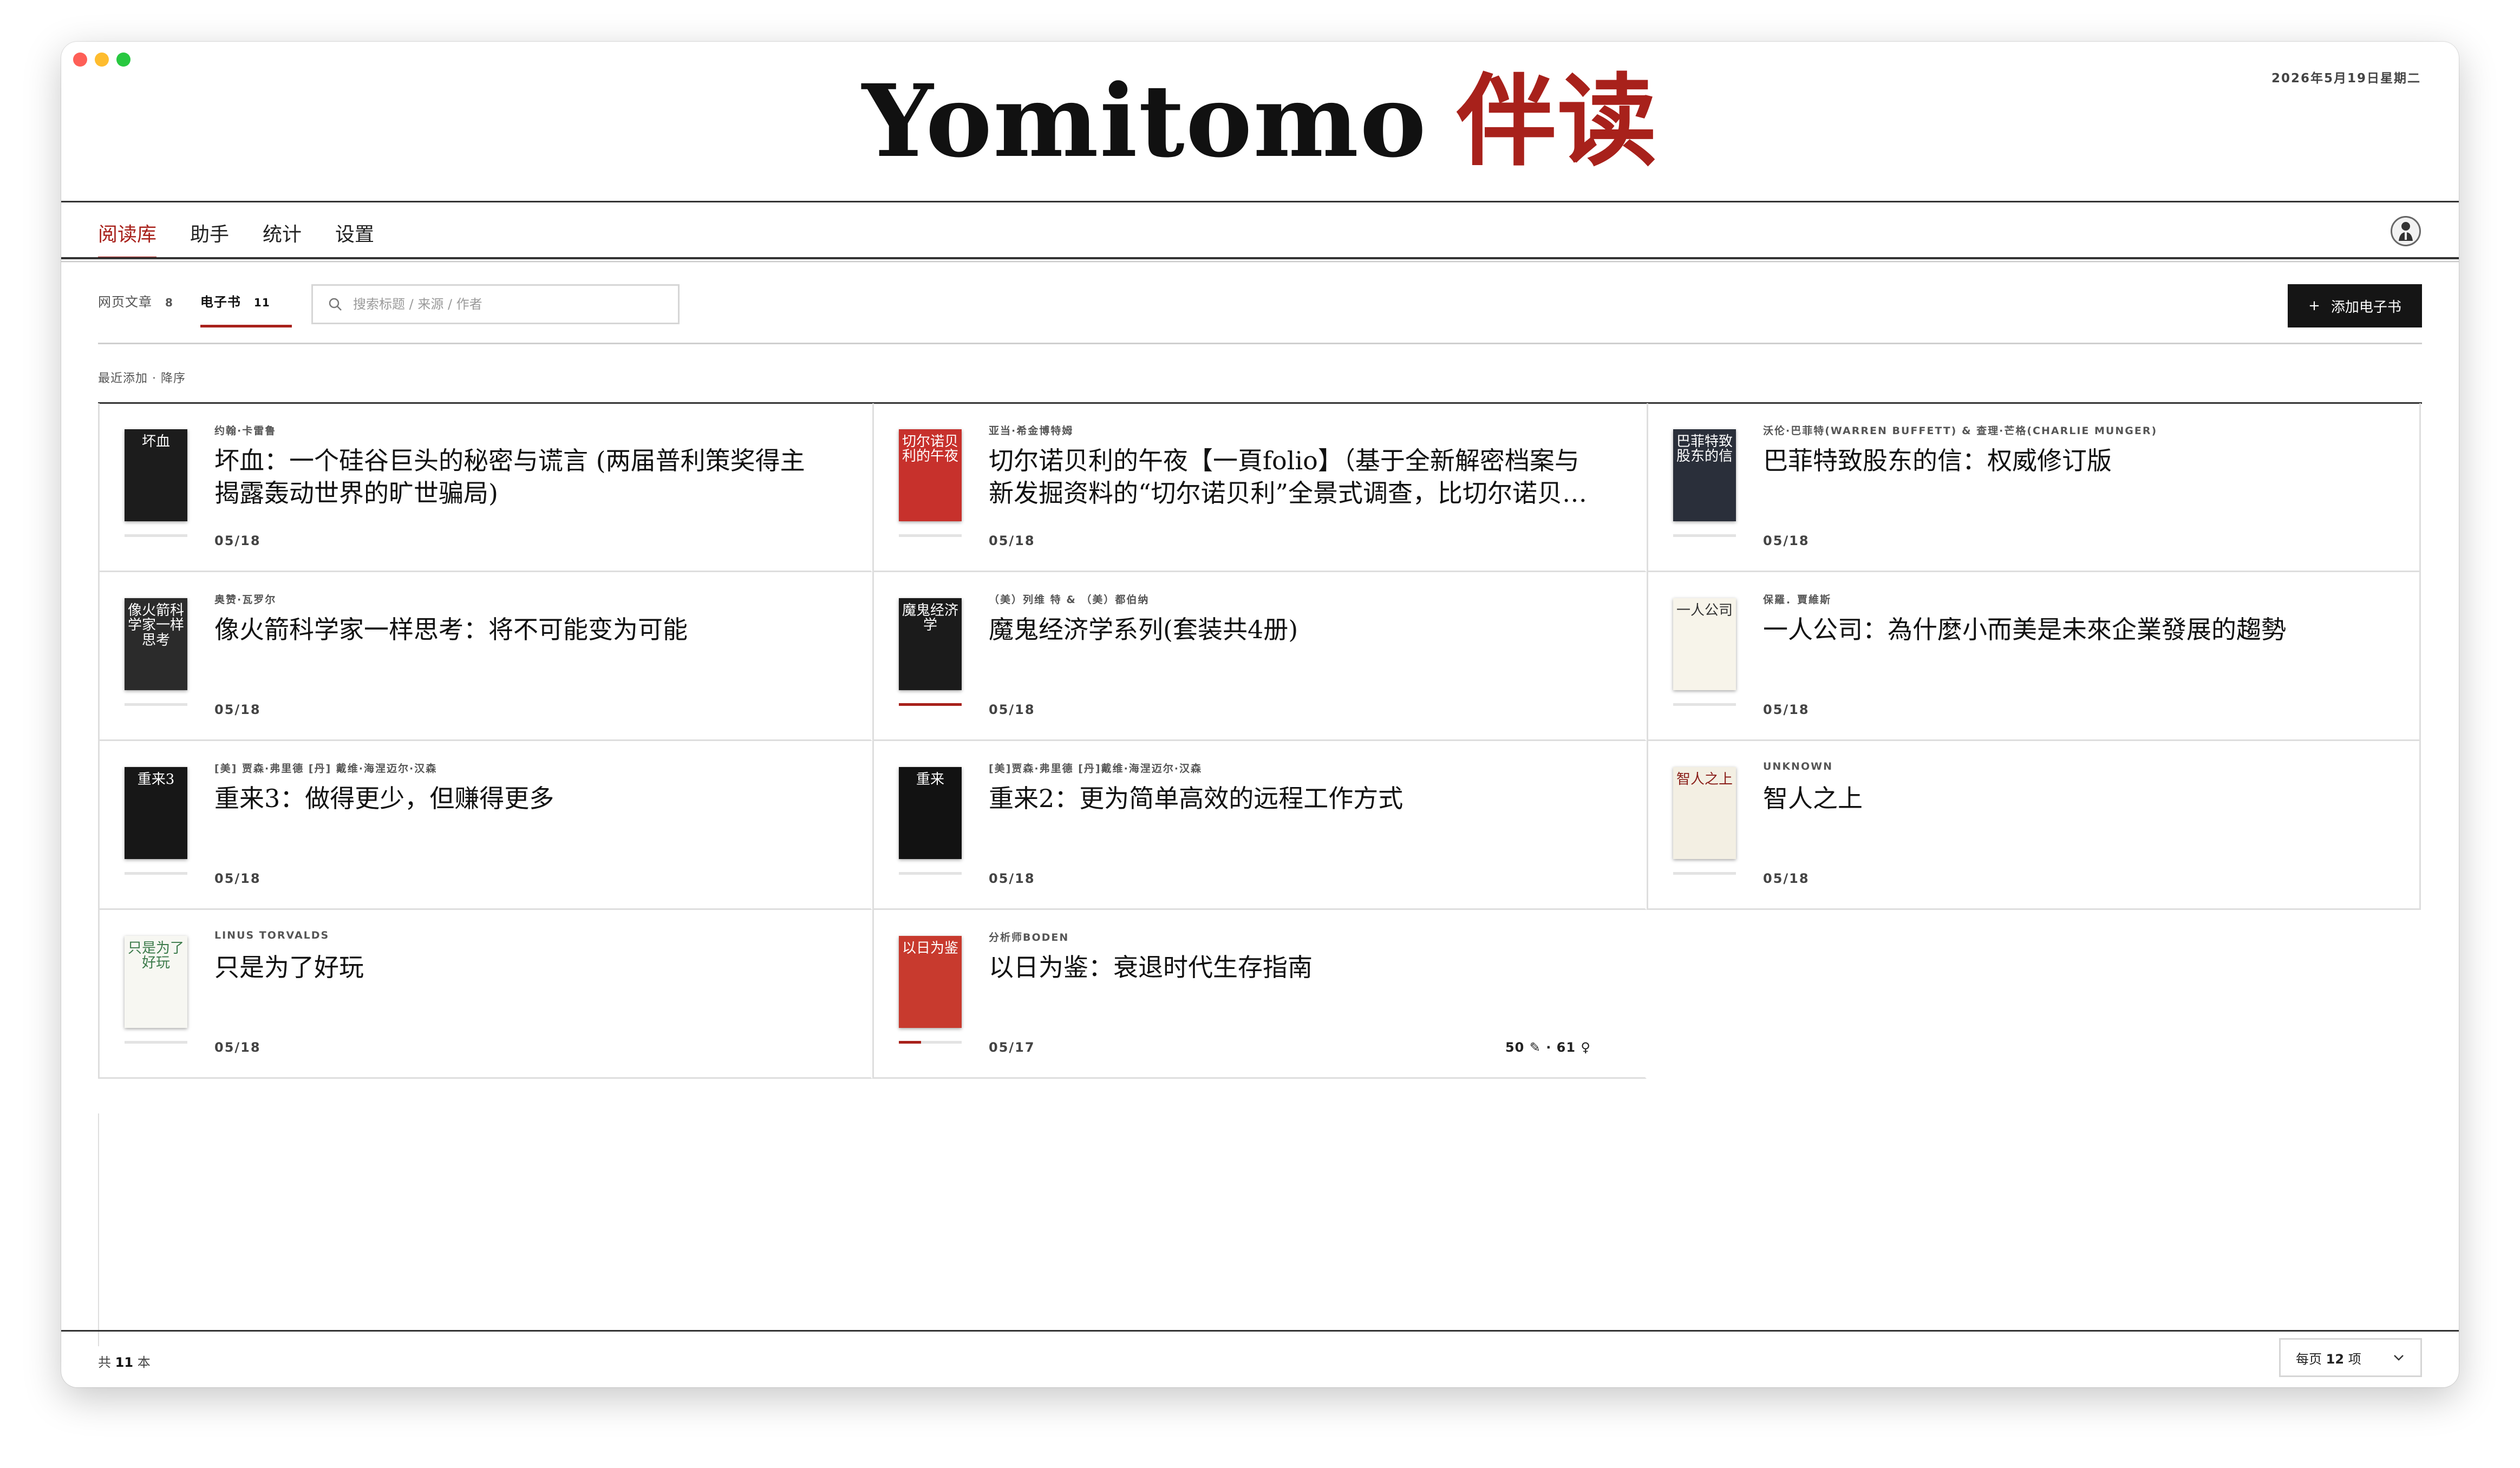  What do you see at coordinates (261, 302) in the screenshot?
I see `subtab-count: 11` at bounding box center [261, 302].